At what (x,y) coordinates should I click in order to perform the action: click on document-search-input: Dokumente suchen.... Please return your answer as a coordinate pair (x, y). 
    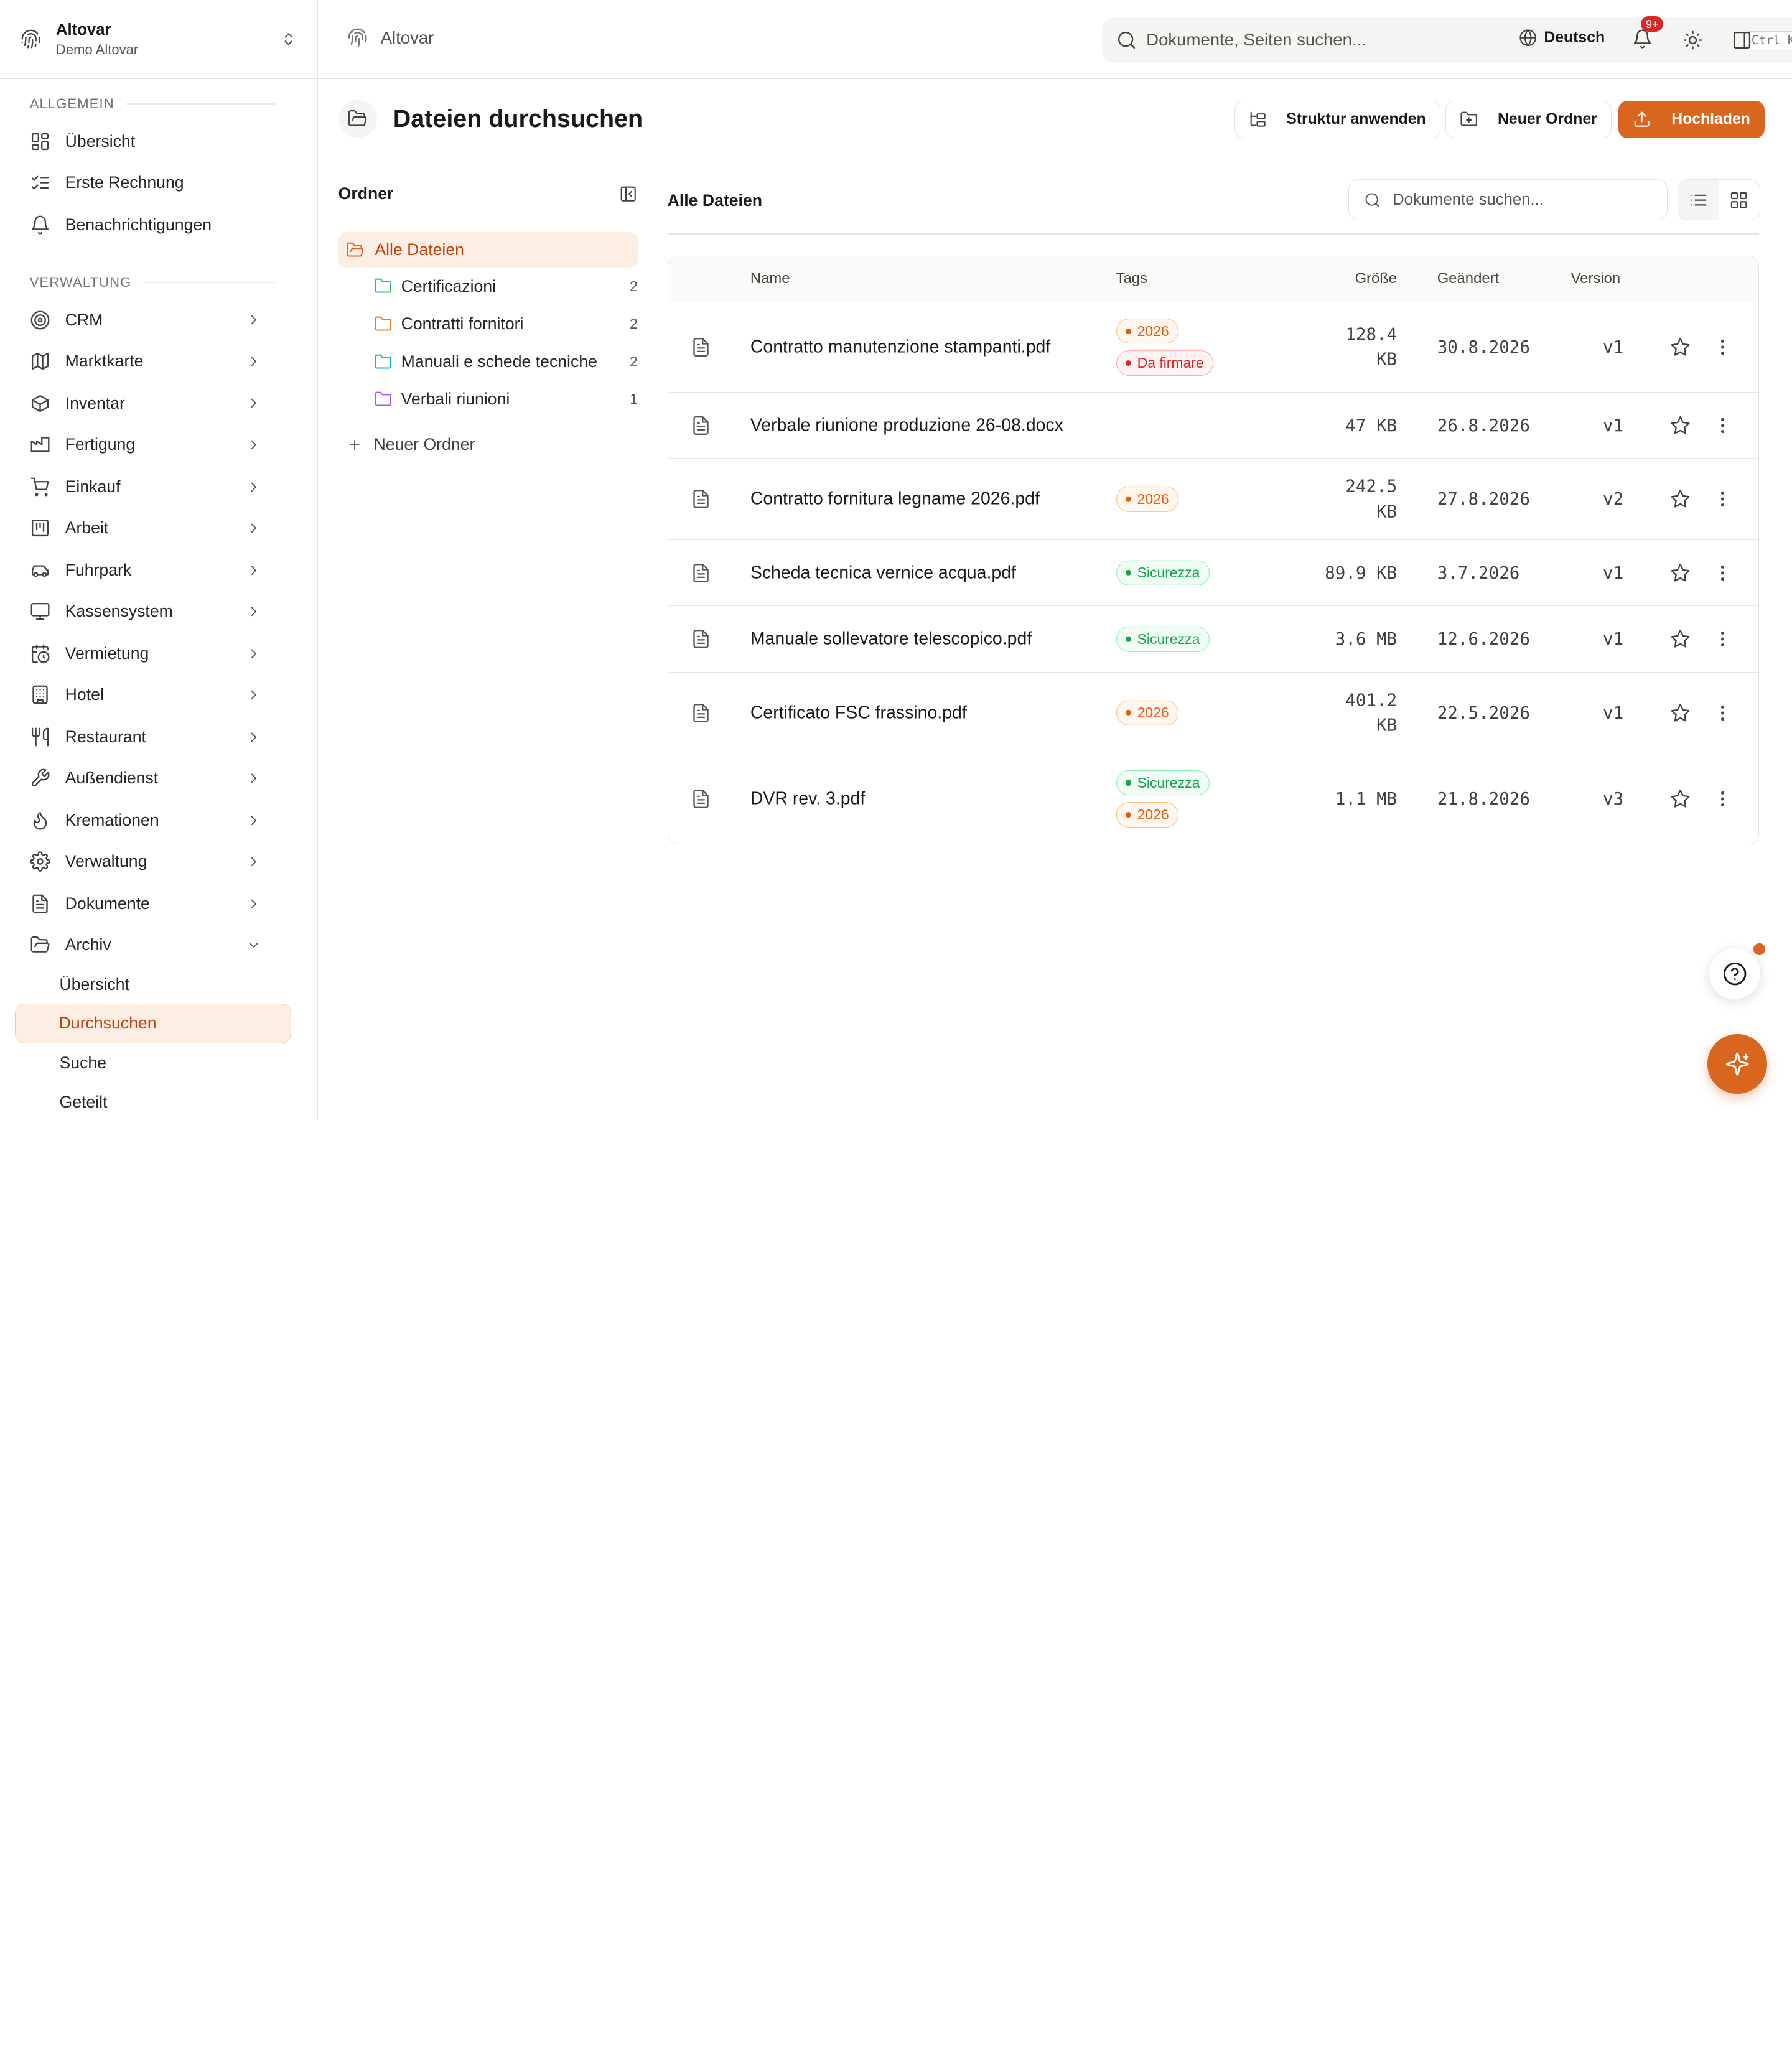
    Looking at the image, I should click on (1508, 200).